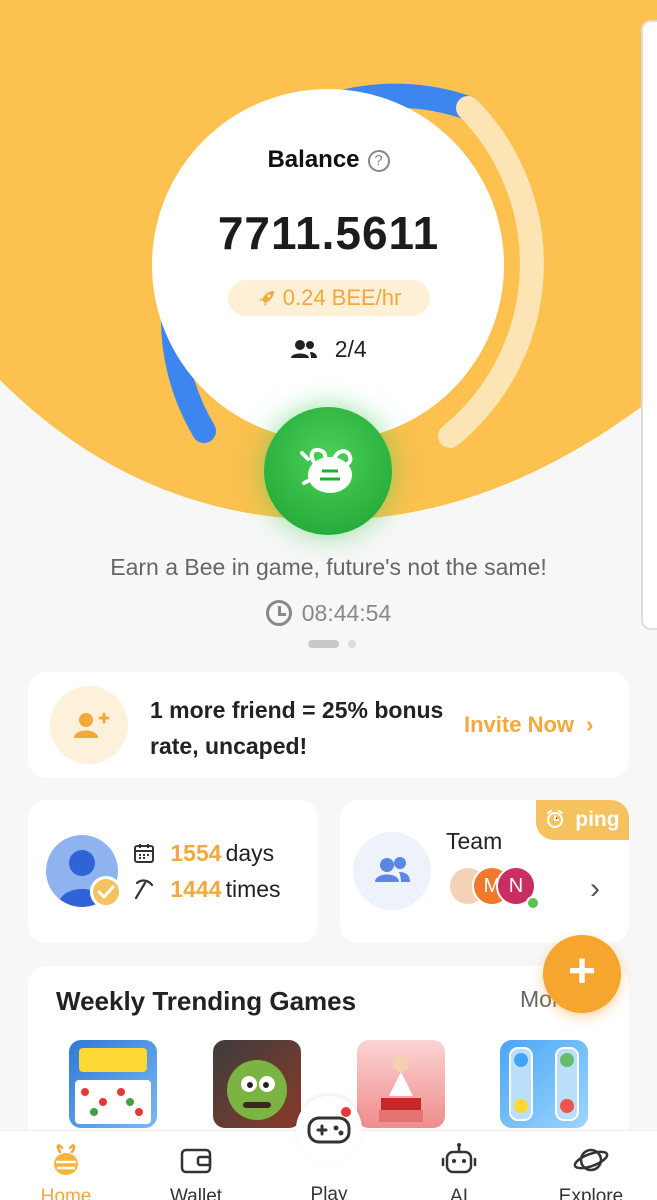 The height and width of the screenshot is (1200, 657). I want to click on rocket-icon, so click(270, 297).